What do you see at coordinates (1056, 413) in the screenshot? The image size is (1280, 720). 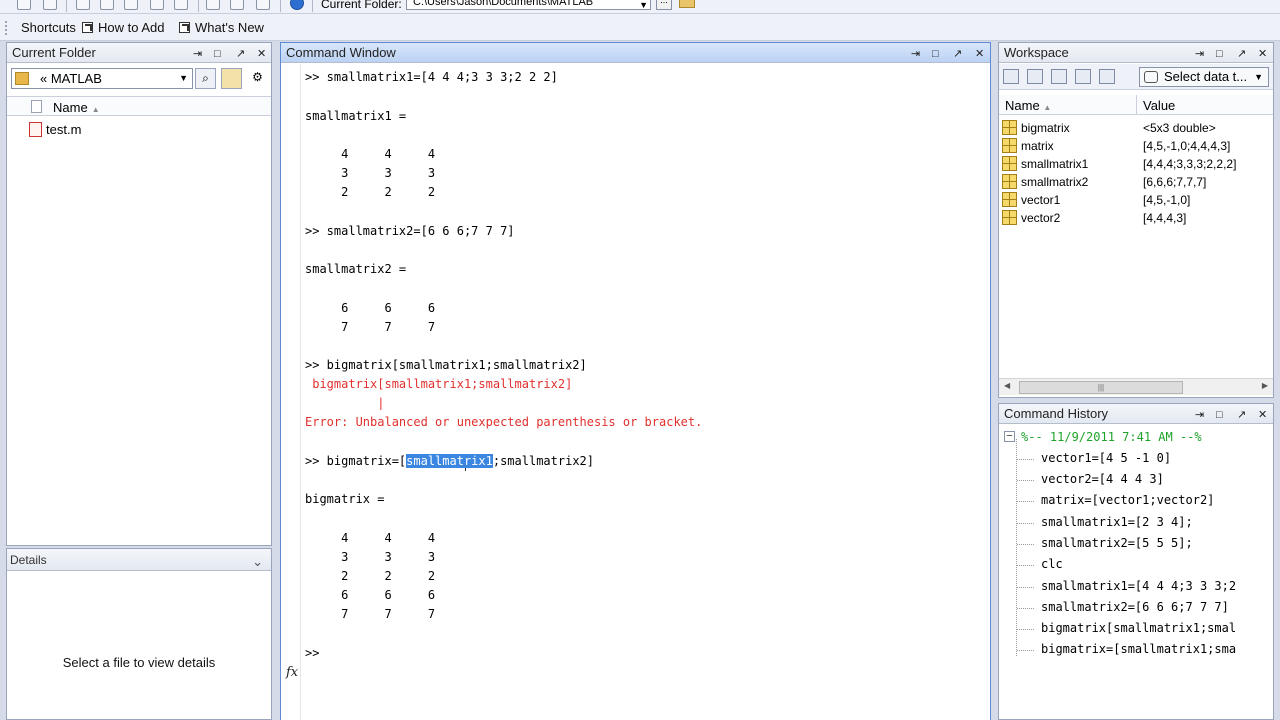 I see `command-history-title: Command History` at bounding box center [1056, 413].